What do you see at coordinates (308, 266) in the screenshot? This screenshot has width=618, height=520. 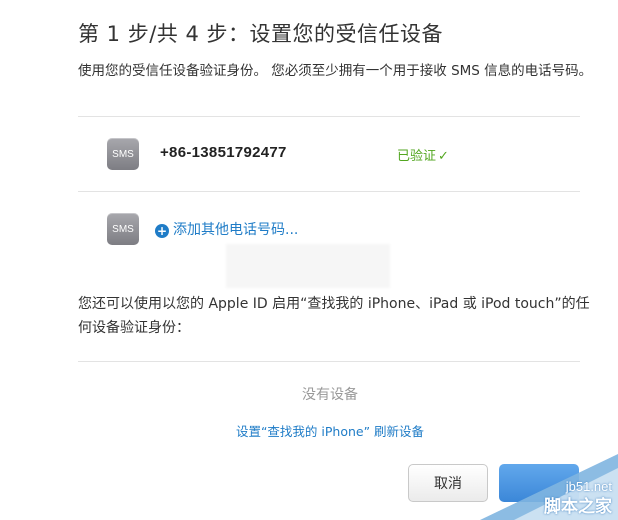 I see `redacted-region` at bounding box center [308, 266].